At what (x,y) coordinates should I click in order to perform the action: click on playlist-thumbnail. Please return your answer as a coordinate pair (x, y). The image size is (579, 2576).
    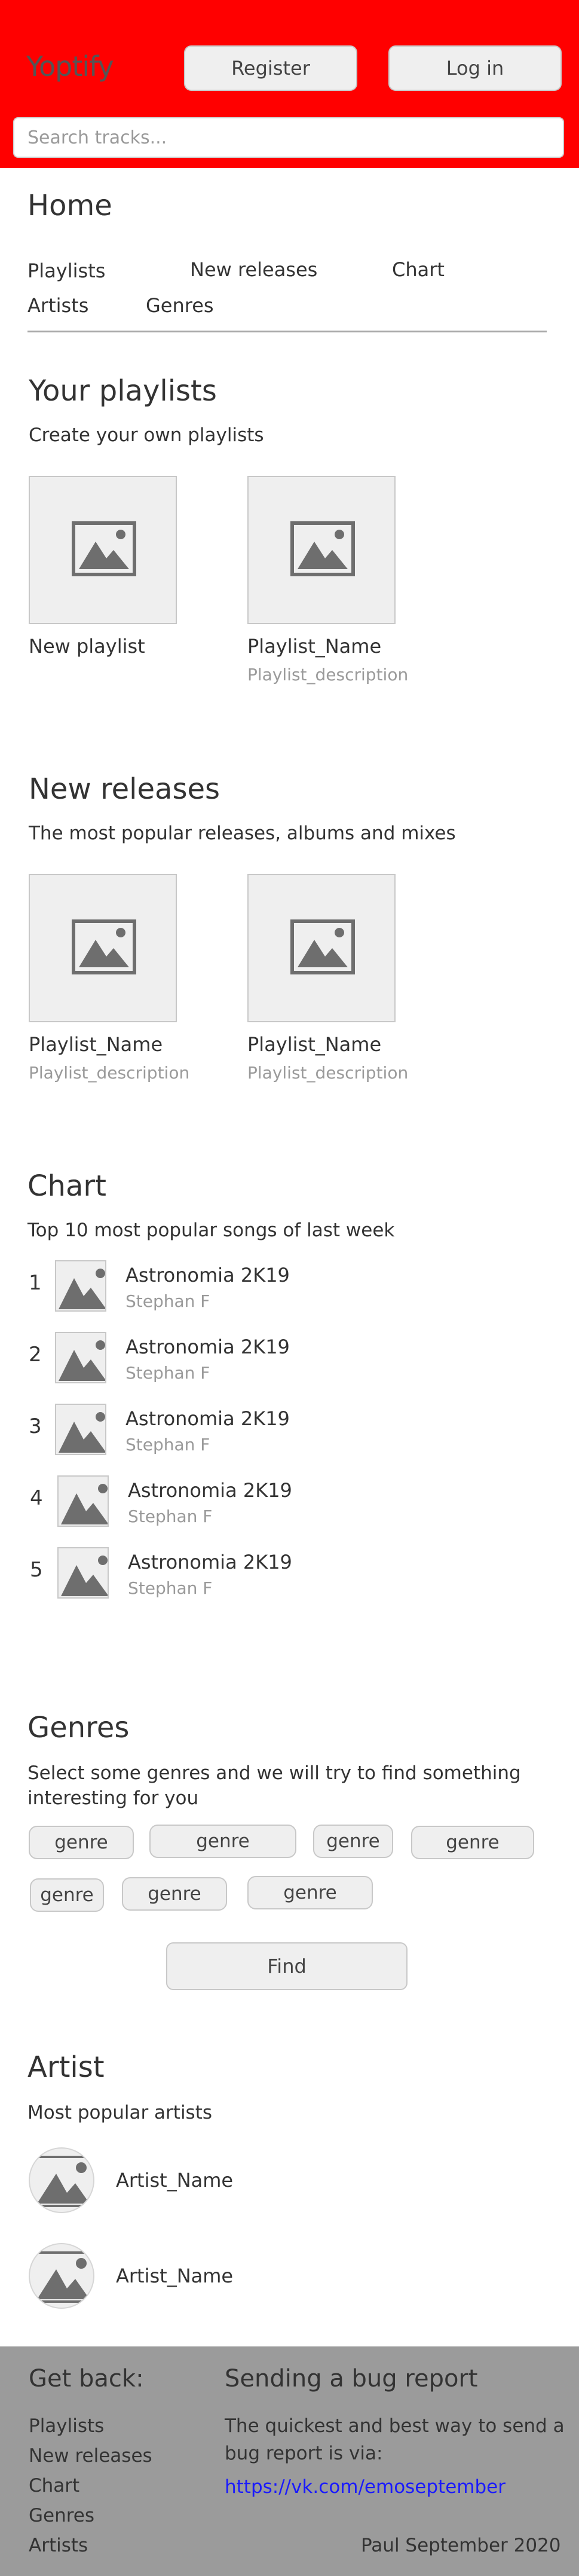
    Looking at the image, I should click on (321, 550).